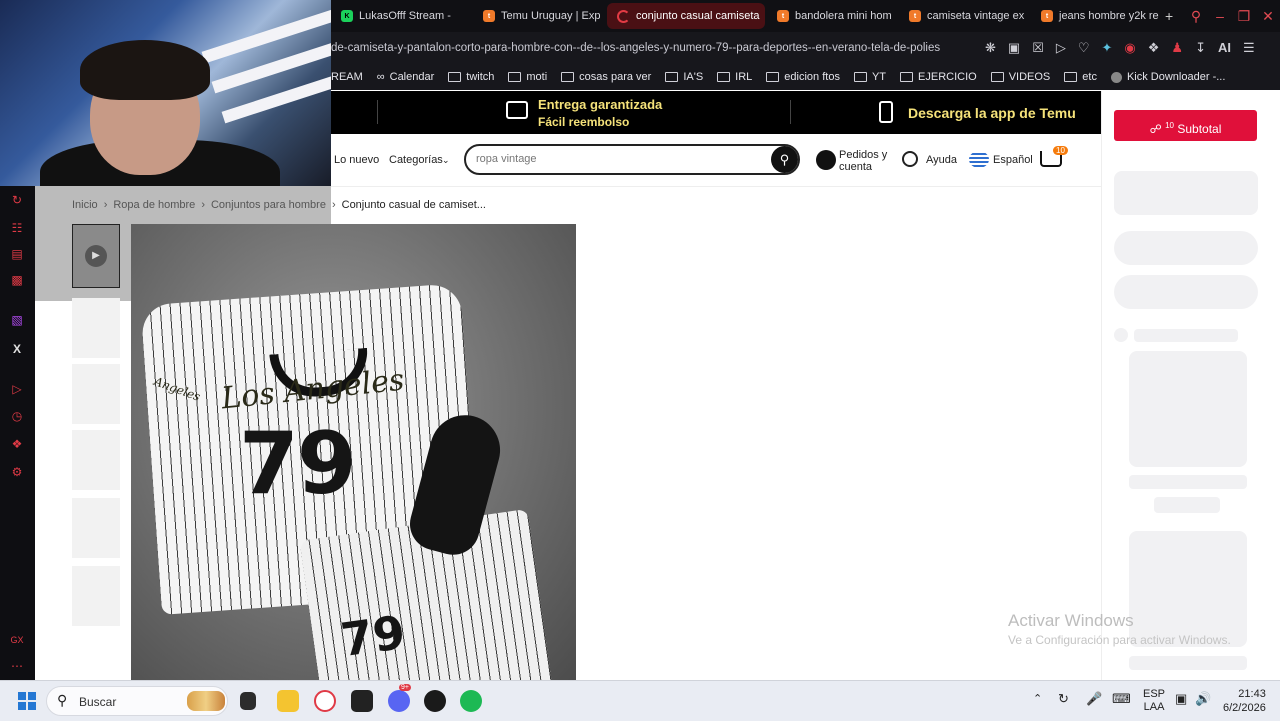  Describe the element at coordinates (1252, 694) in the screenshot. I see `clock-time: 21:43` at that location.